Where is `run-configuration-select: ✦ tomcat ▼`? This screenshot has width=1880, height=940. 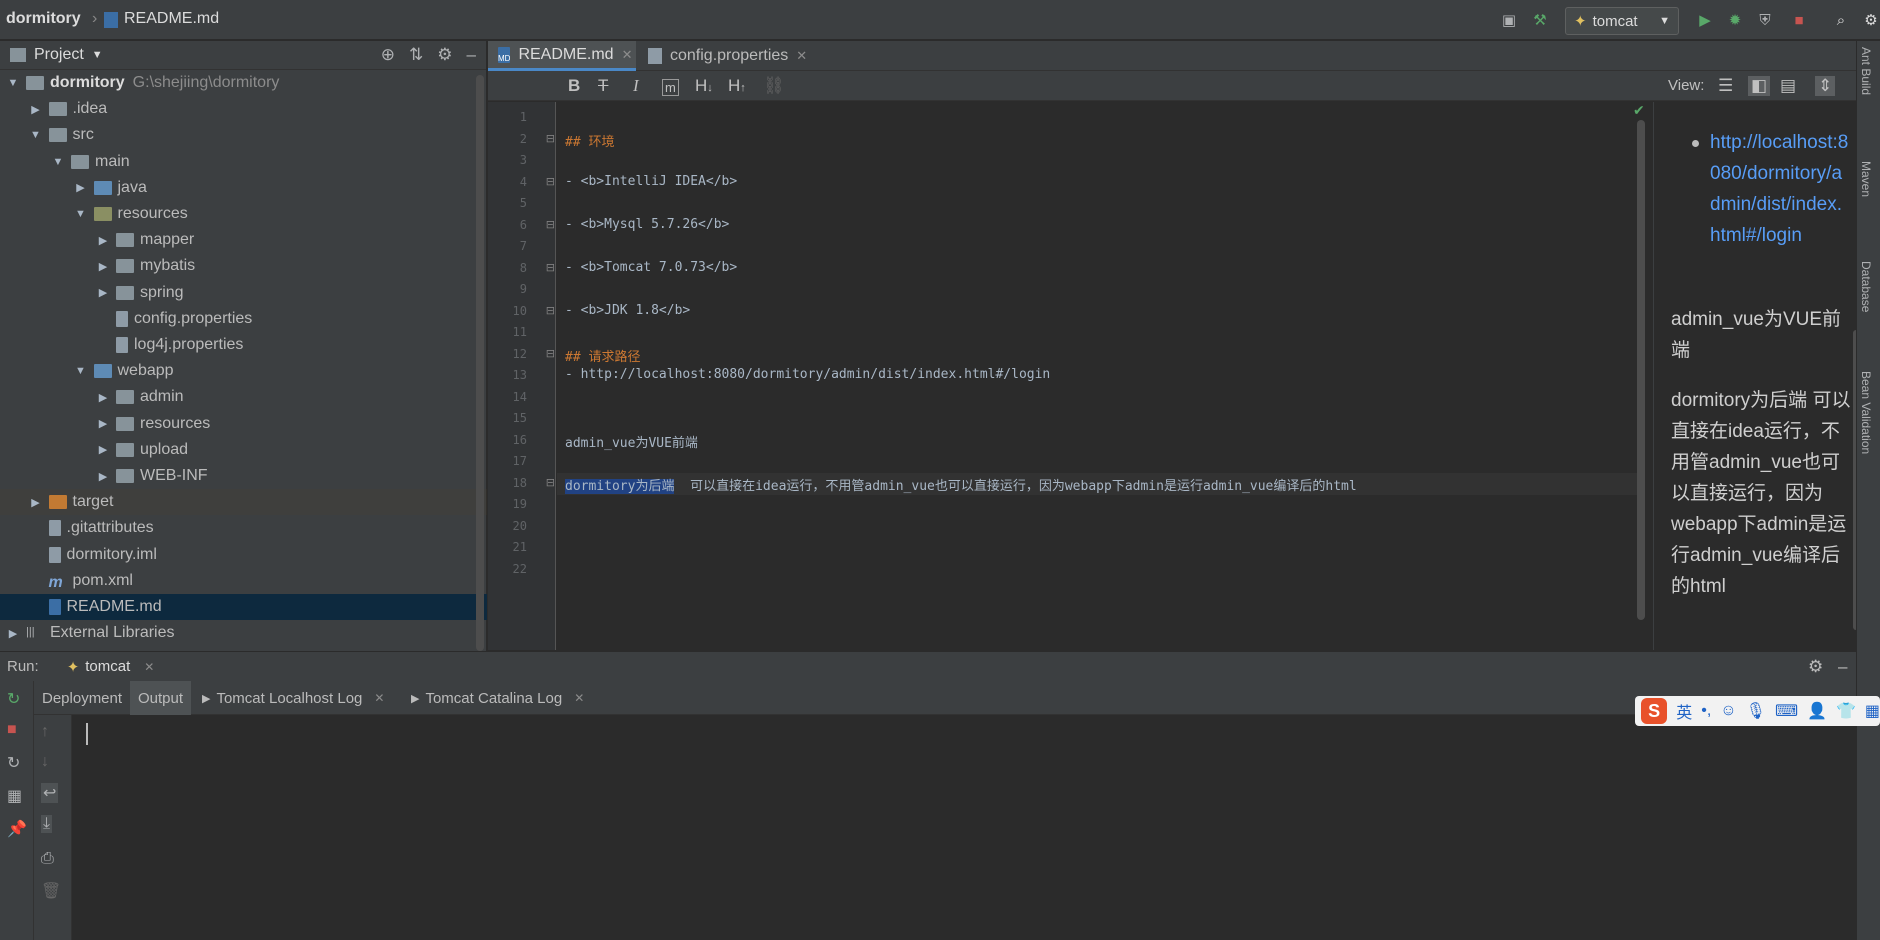
run-configuration-select: ✦ tomcat ▼ is located at coordinates (1622, 21).